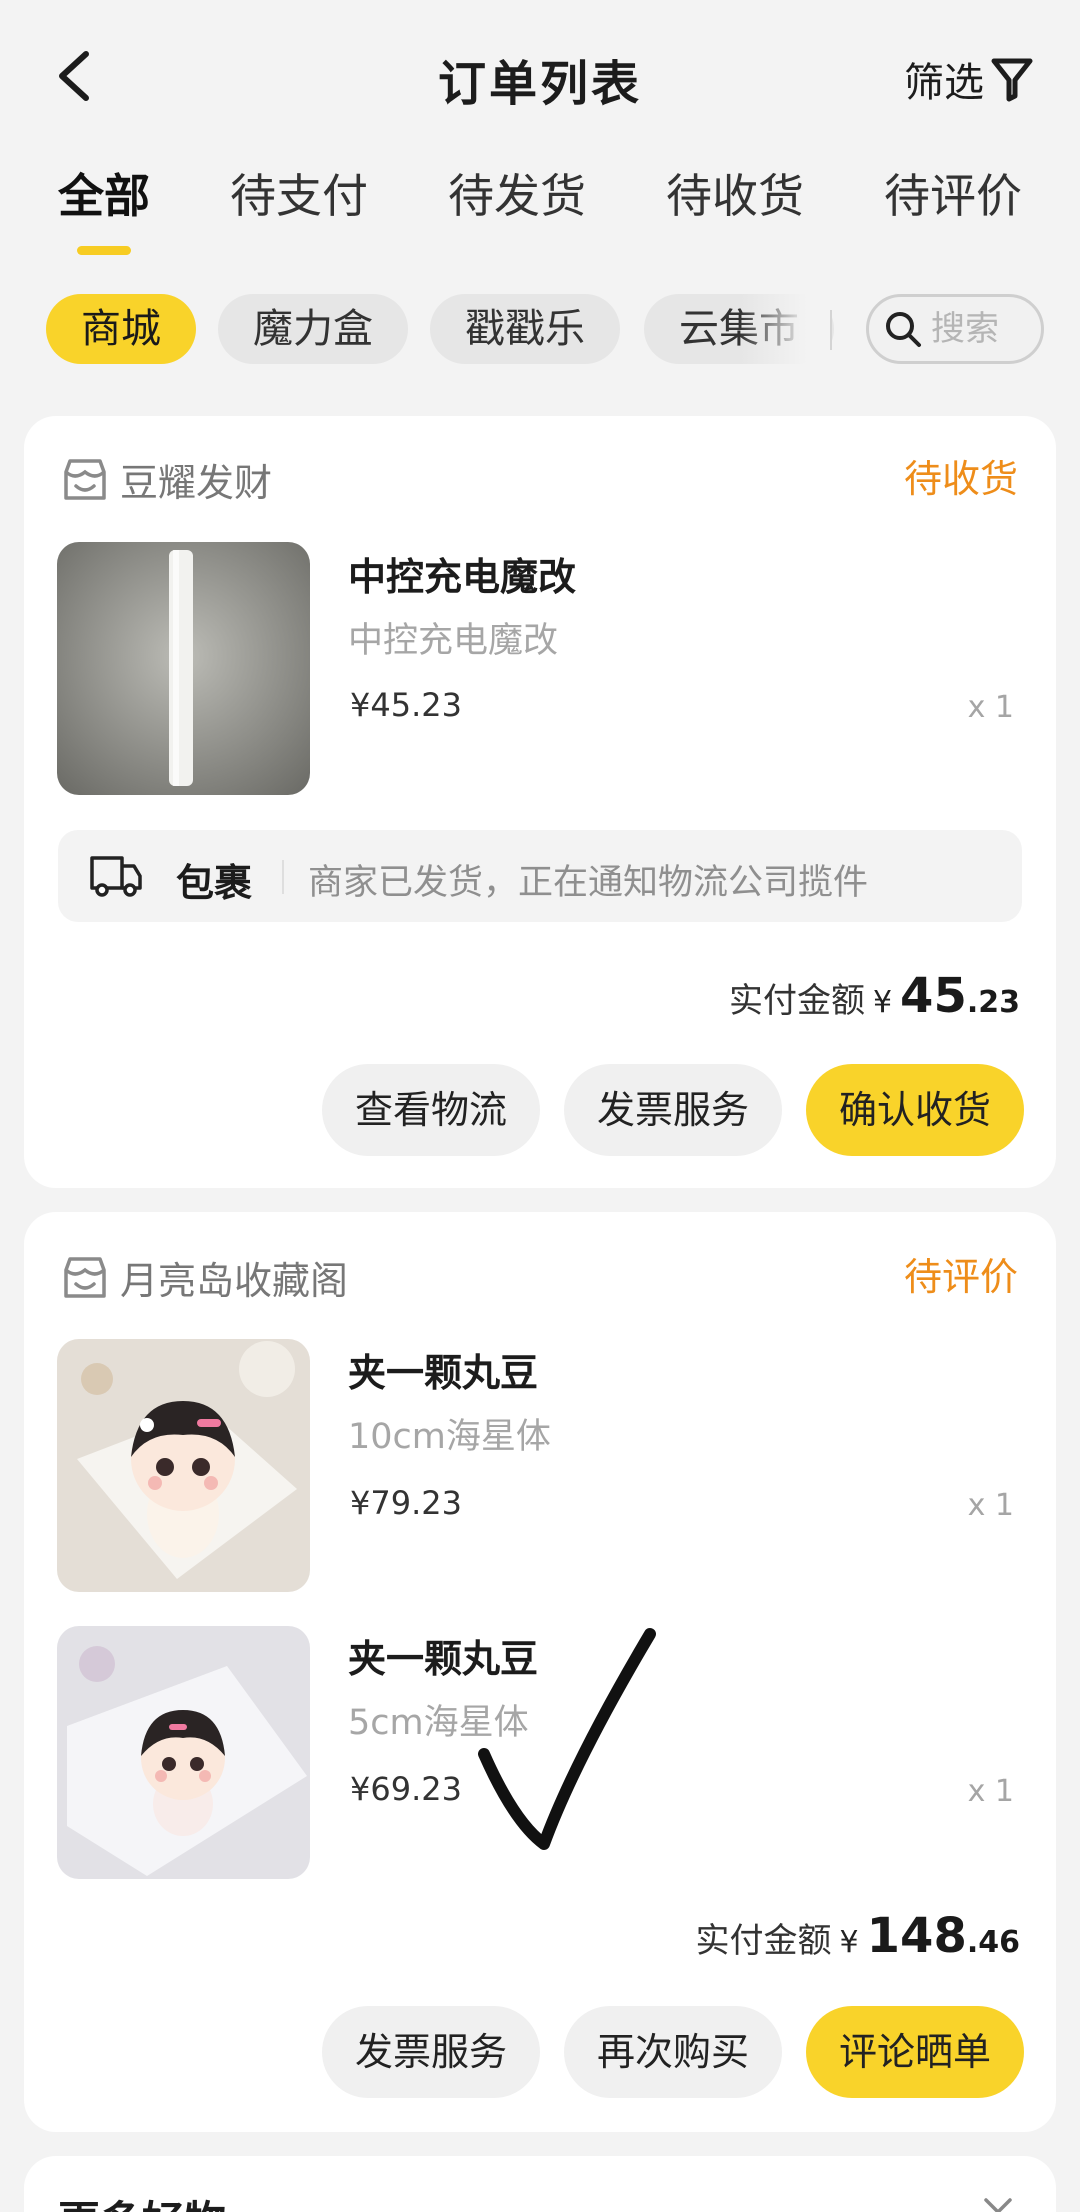  I want to click on header-bar: 订单列表 筛选, so click(540, 75).